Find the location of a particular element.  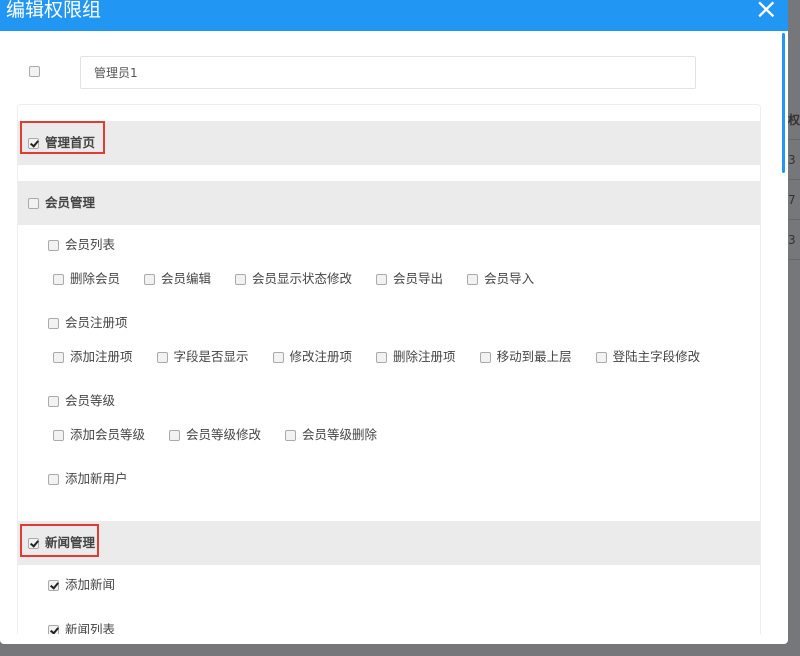

permission-item: 新闻列表 is located at coordinates (389, 622).